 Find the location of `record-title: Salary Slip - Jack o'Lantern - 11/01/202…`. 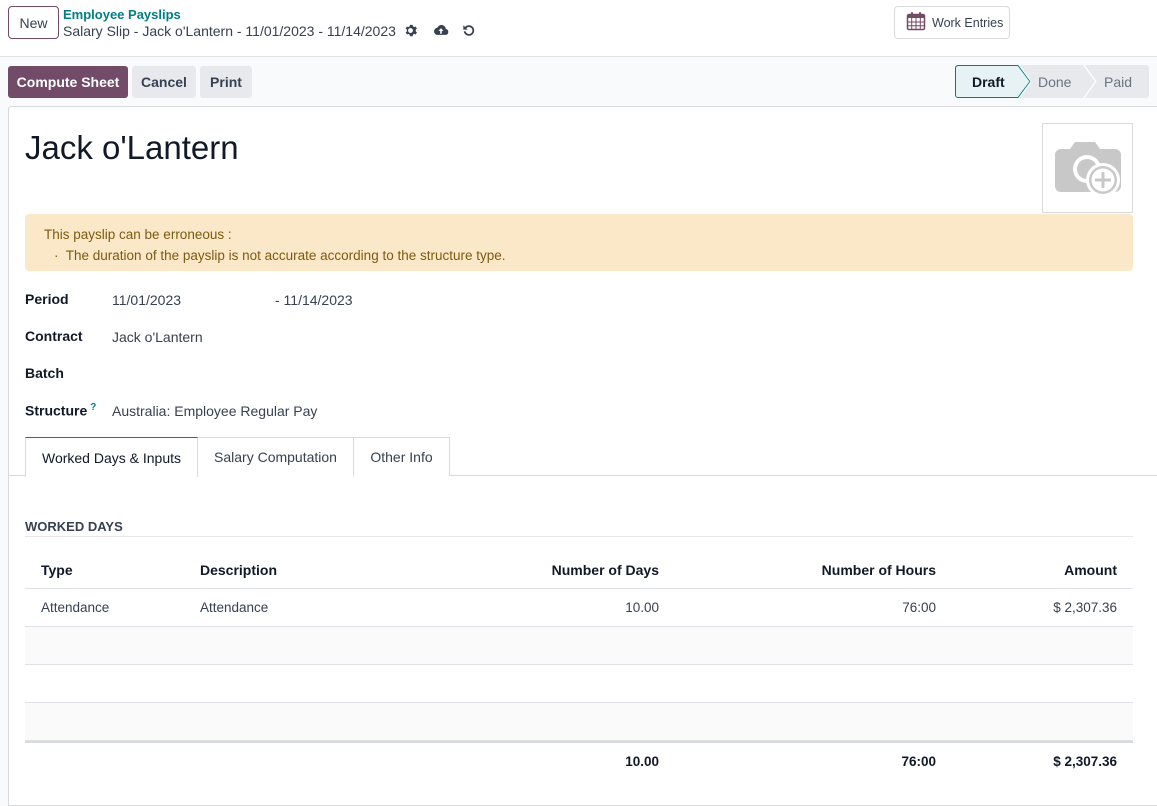

record-title: Salary Slip - Jack o'Lantern - 11/01/202… is located at coordinates (229, 31).